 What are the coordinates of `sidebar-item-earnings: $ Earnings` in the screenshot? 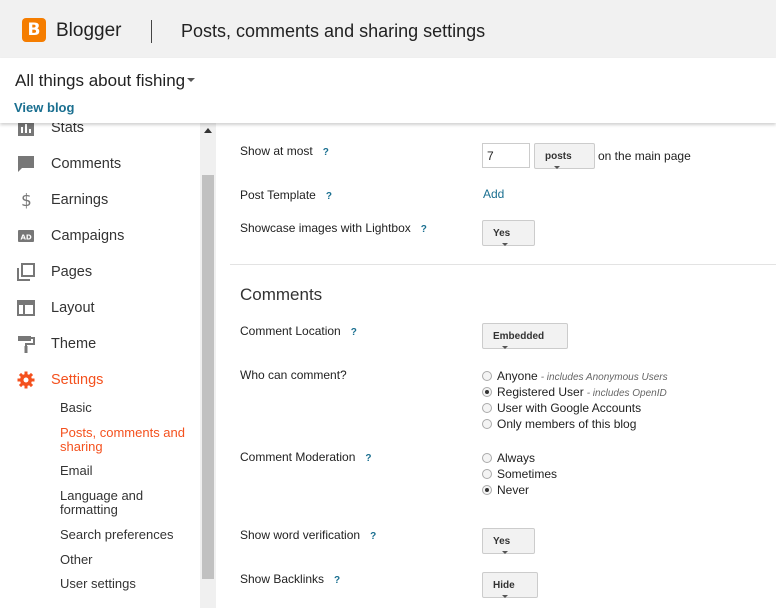 It's located at (100, 201).